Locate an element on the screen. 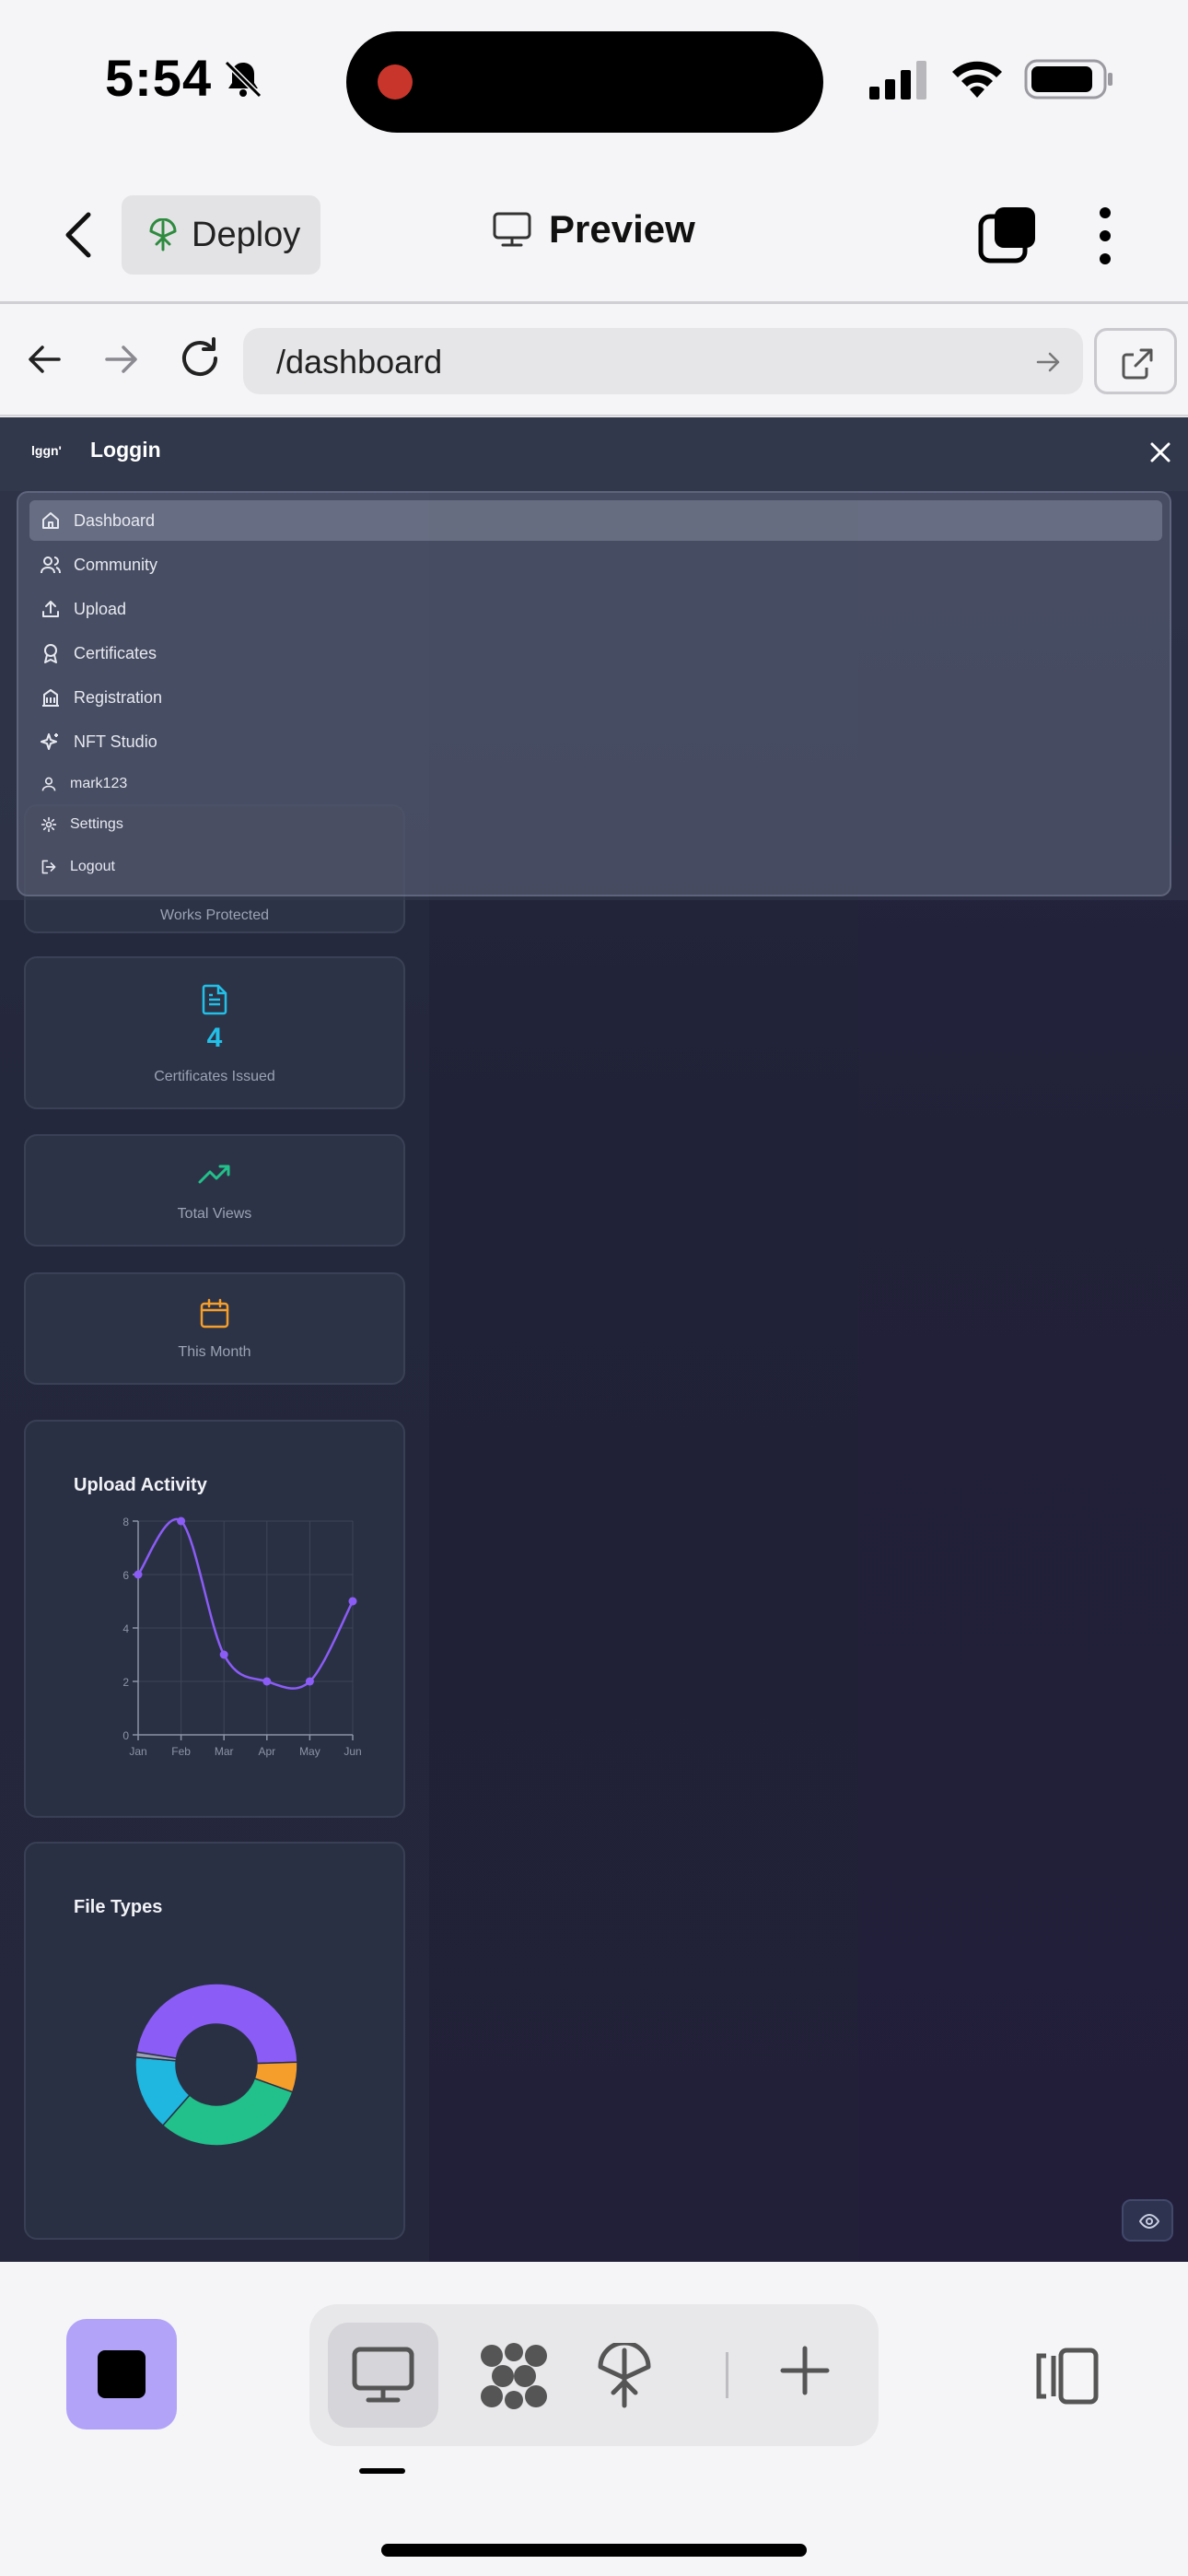 The height and width of the screenshot is (2576, 1188). preview-label: Preview is located at coordinates (622, 229).